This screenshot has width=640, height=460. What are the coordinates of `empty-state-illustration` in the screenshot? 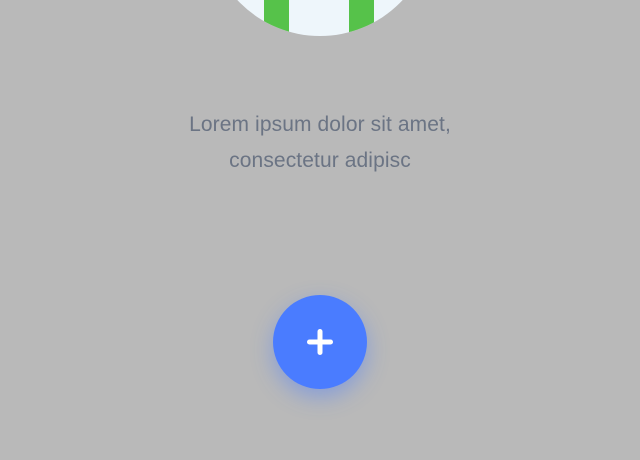 It's located at (320, 18).